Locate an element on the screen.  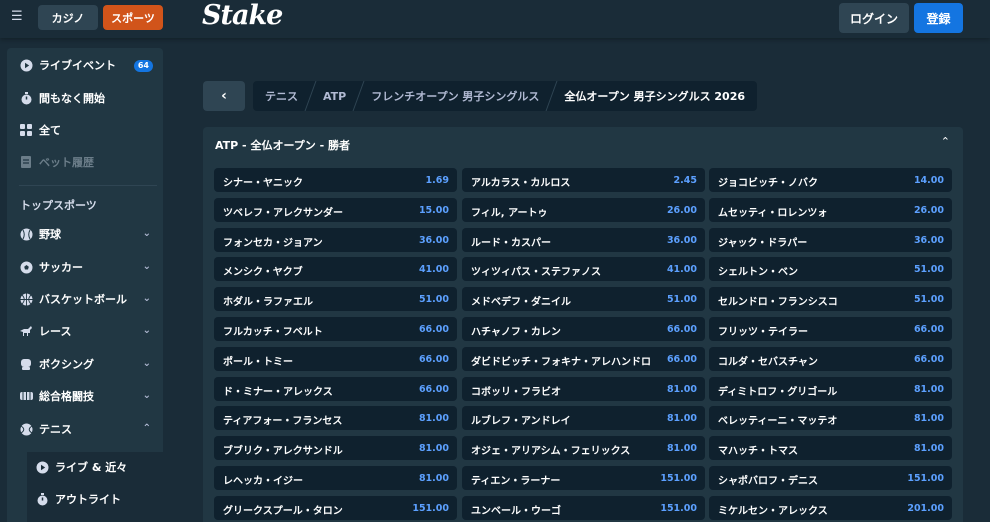
outcome-button: ハチャノフ・カレン 66.00 is located at coordinates (583, 329).